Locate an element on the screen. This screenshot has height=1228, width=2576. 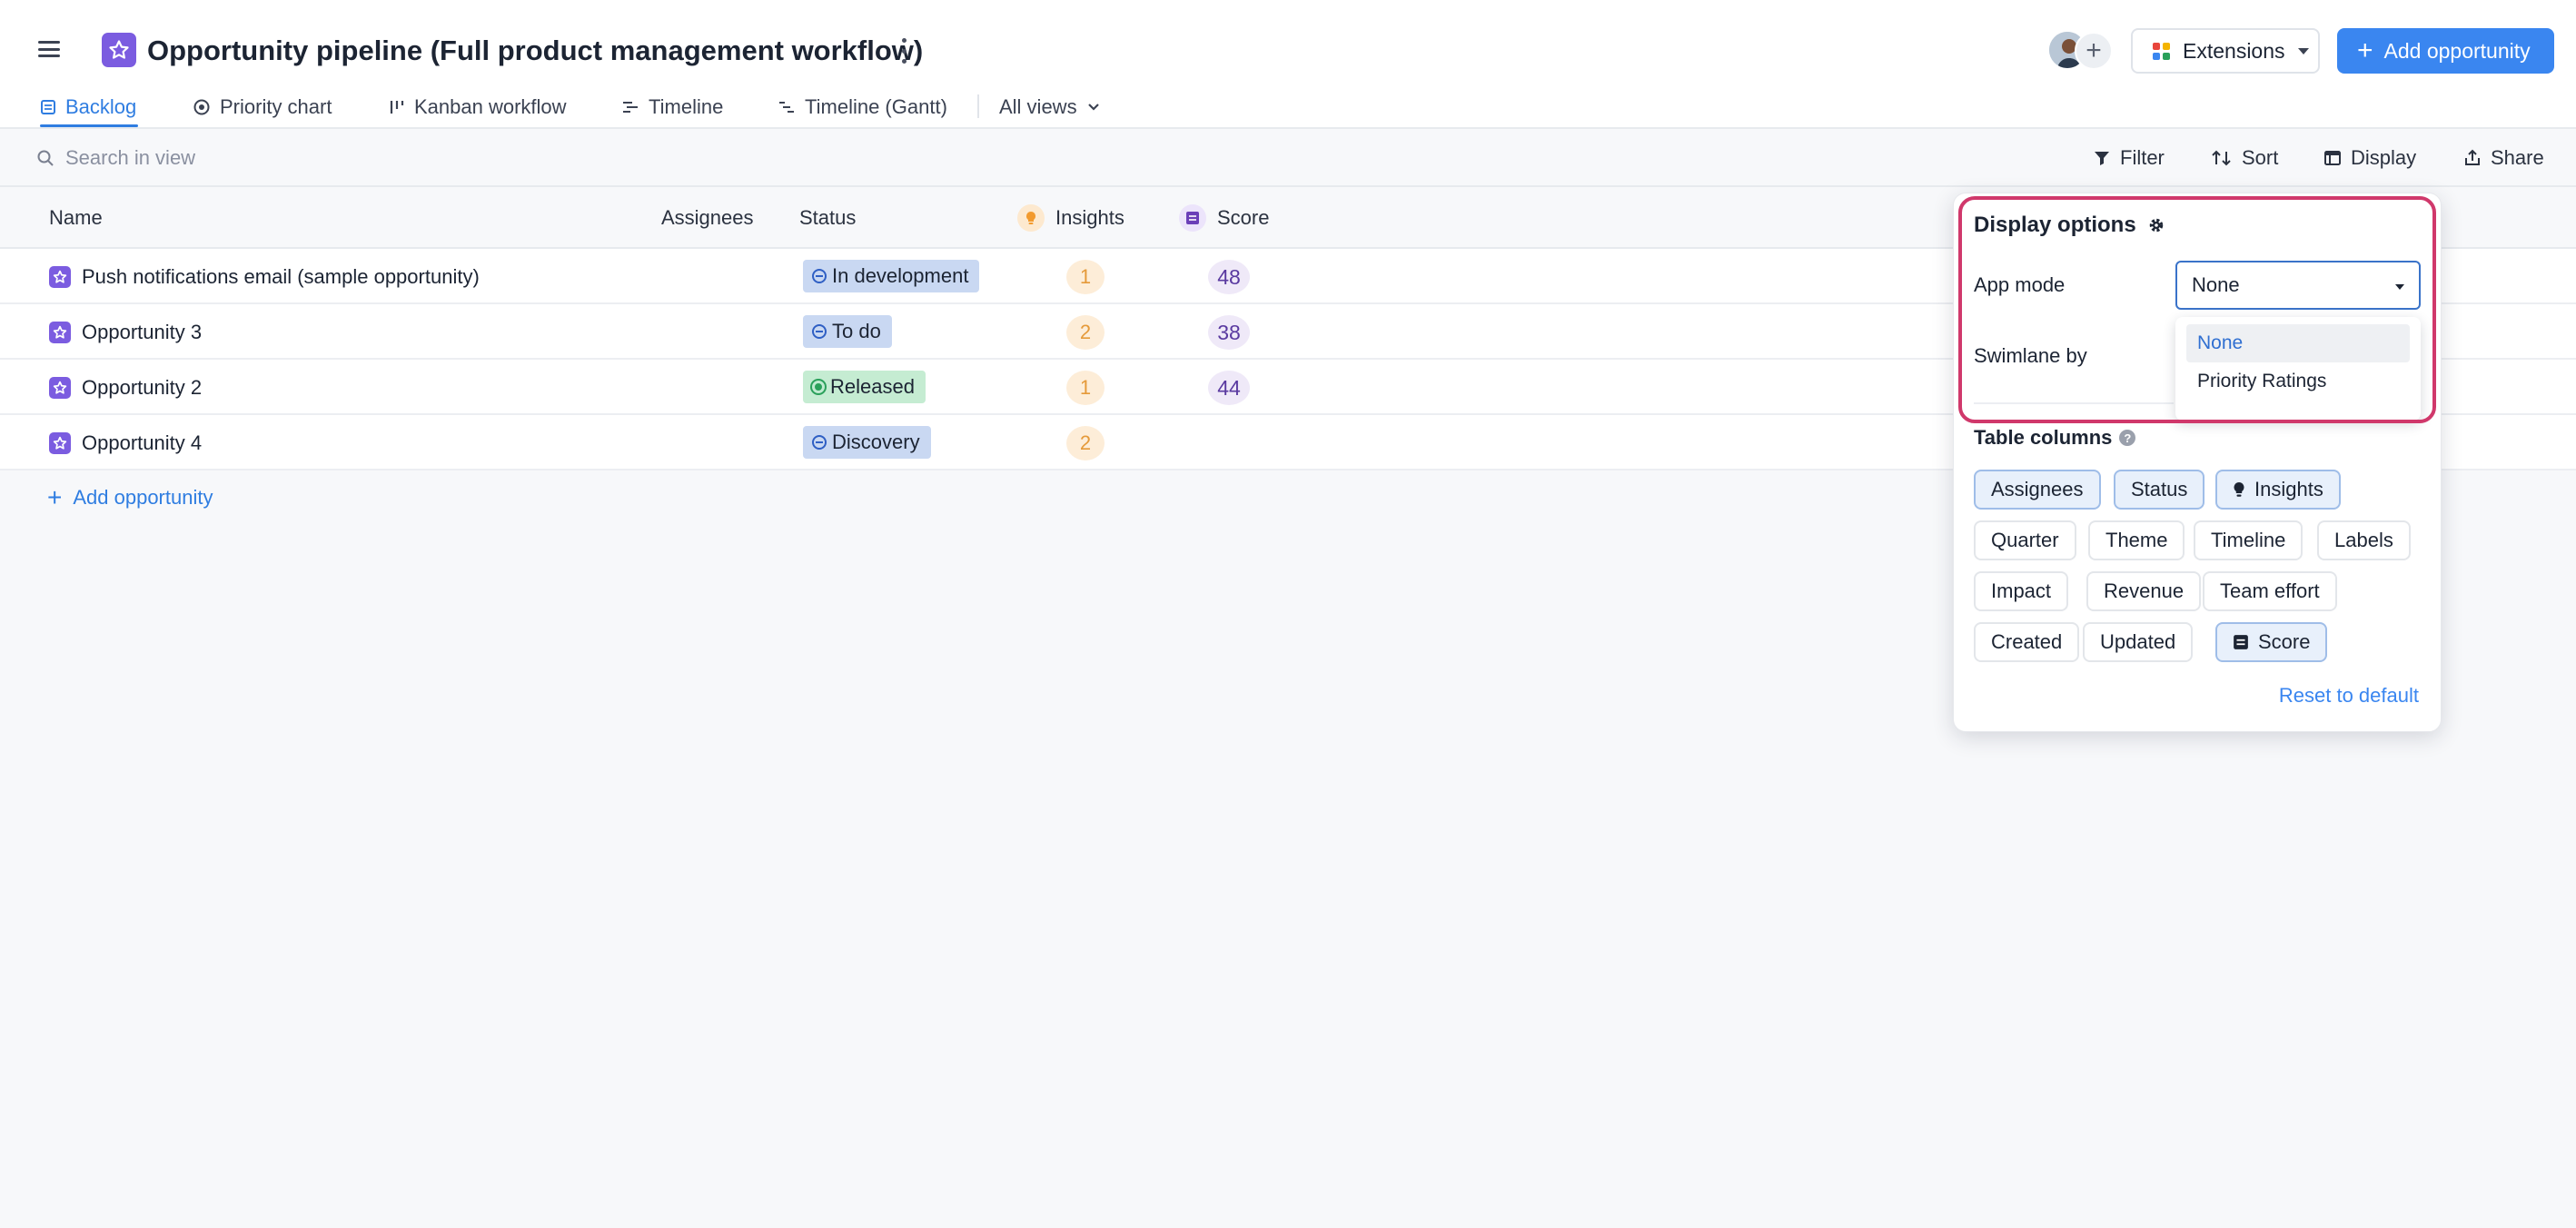
panel-title-text: Display options is located at coordinates (2055, 225).